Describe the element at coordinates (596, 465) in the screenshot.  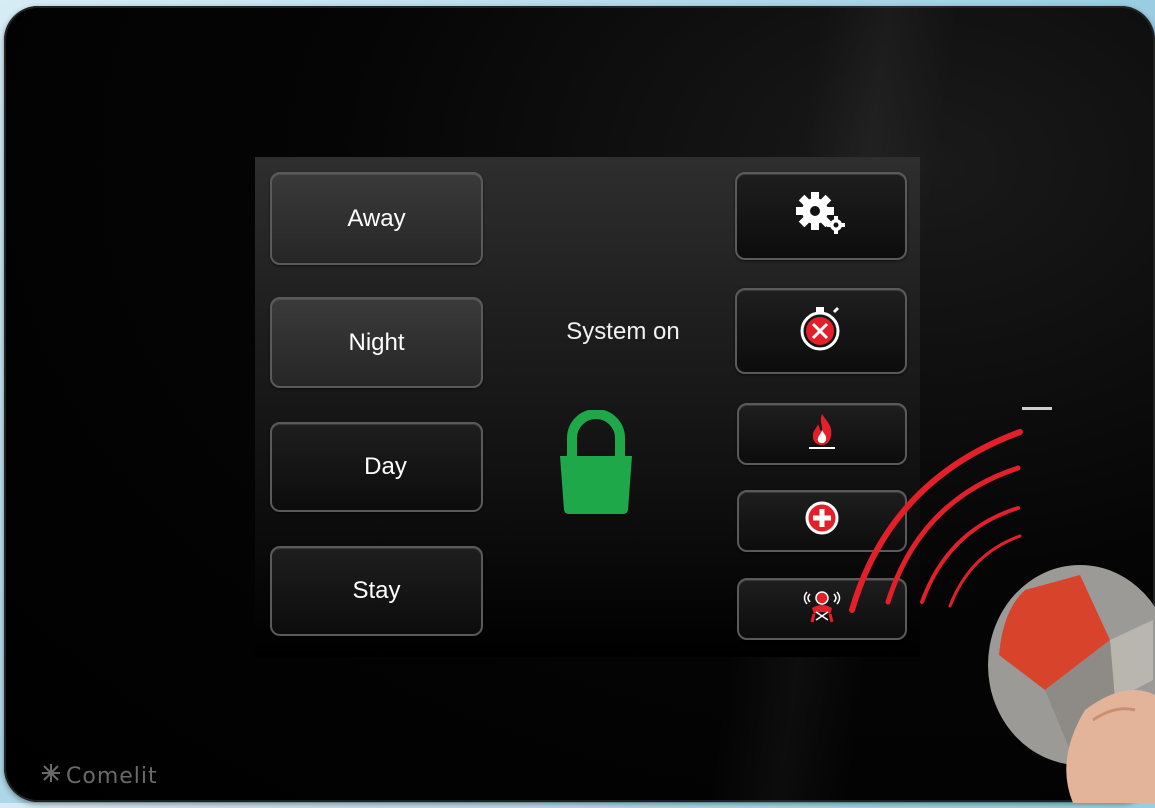
I see `padlock-locked-icon` at that location.